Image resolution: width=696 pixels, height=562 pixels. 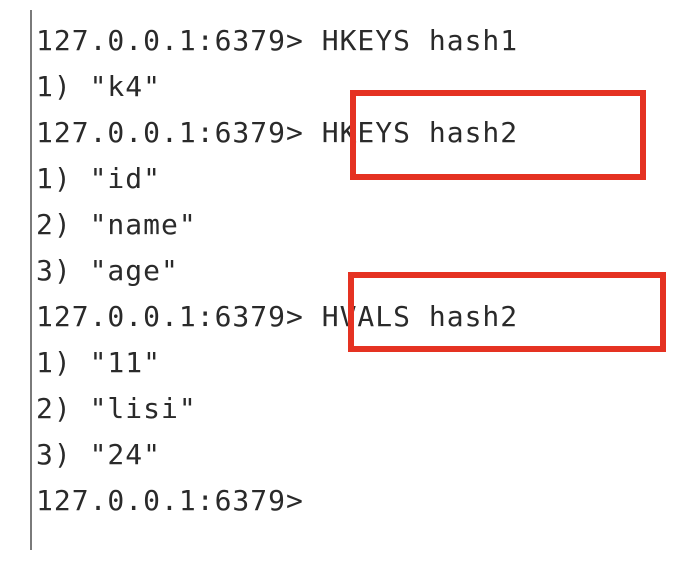 What do you see at coordinates (31, 280) in the screenshot?
I see `terminal-left-border` at bounding box center [31, 280].